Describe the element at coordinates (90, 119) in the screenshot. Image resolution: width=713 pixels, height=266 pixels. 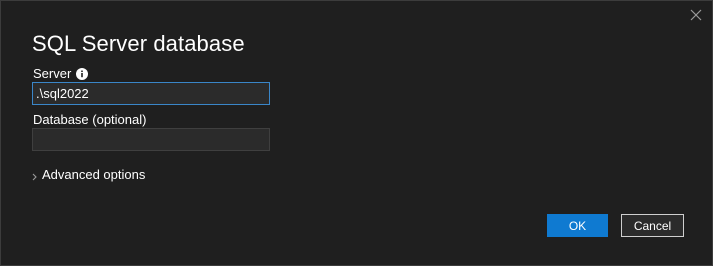
I see `database-label: Database (optional)` at that location.